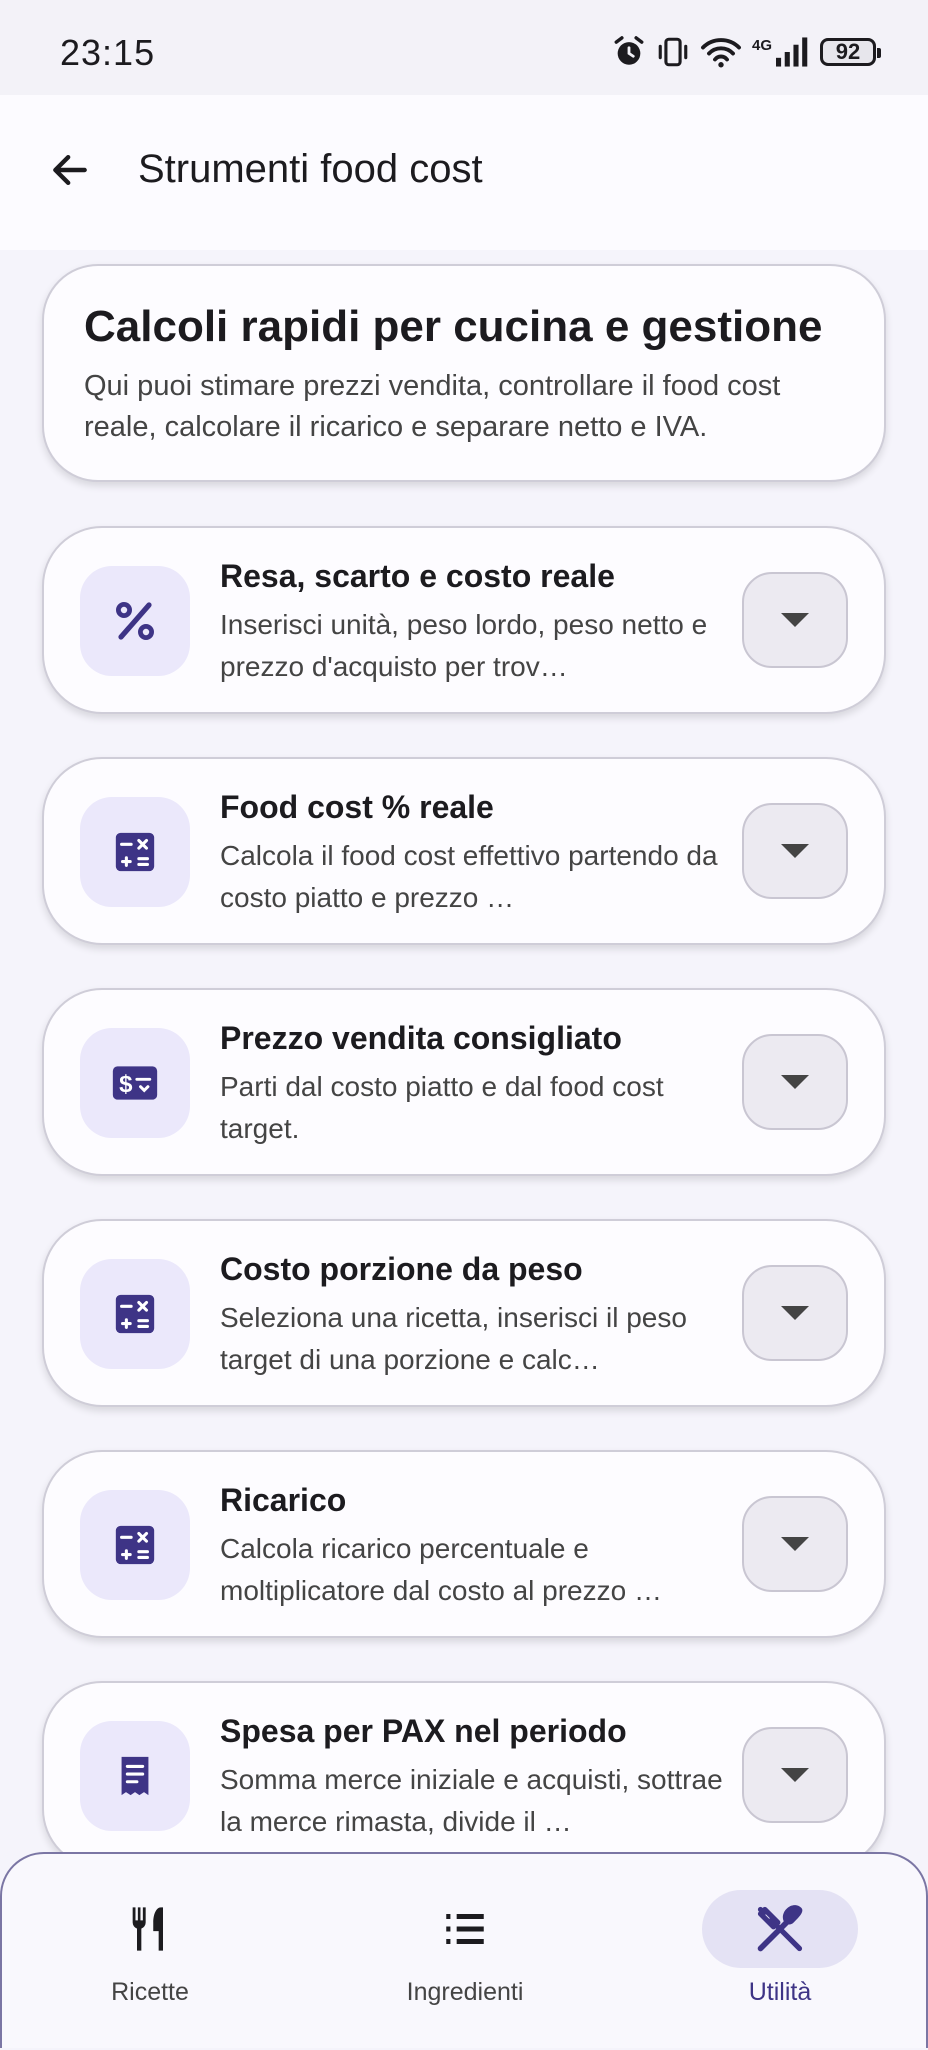 Image resolution: width=928 pixels, height=2050 pixels. What do you see at coordinates (464, 47) in the screenshot?
I see `status-bar: 23:15 4G 92` at bounding box center [464, 47].